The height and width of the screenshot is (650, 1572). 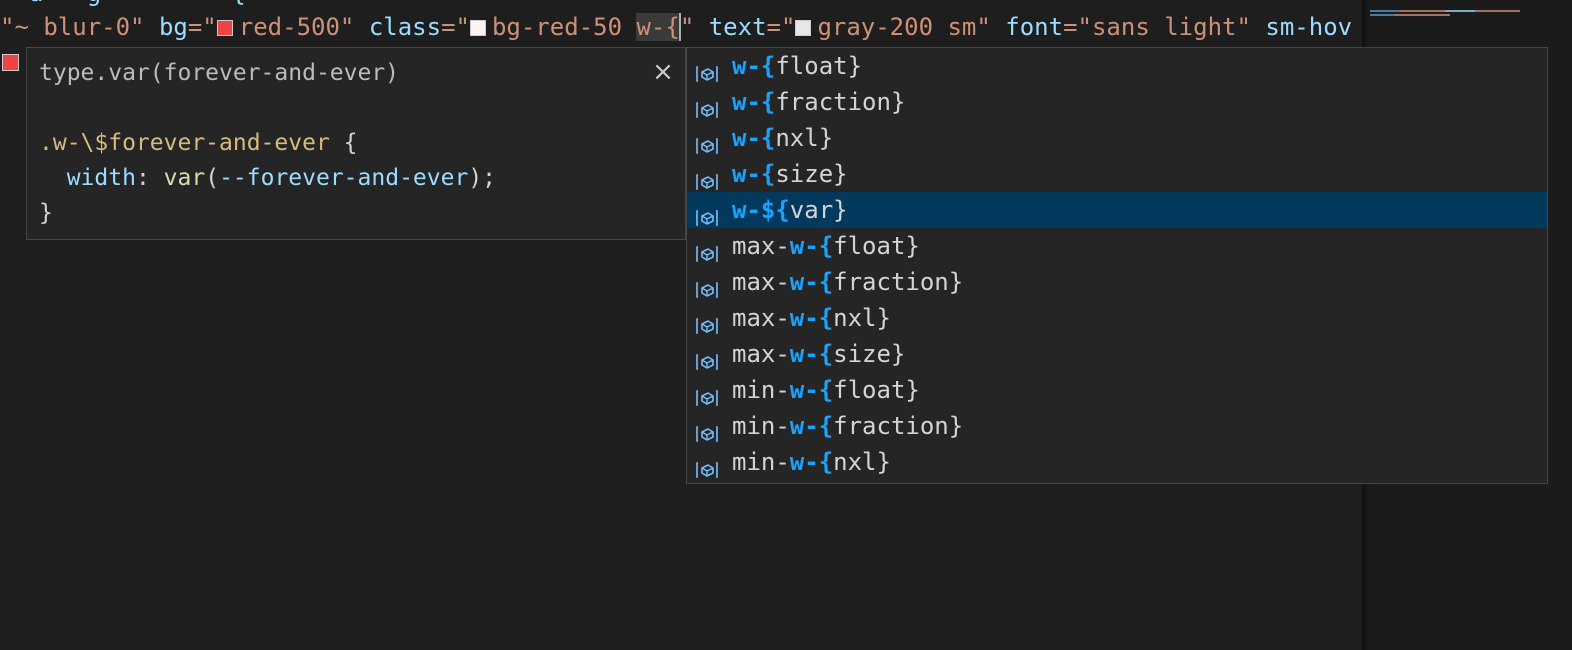 I want to click on suggestion-label: max-w-{size}, so click(x=818, y=354).